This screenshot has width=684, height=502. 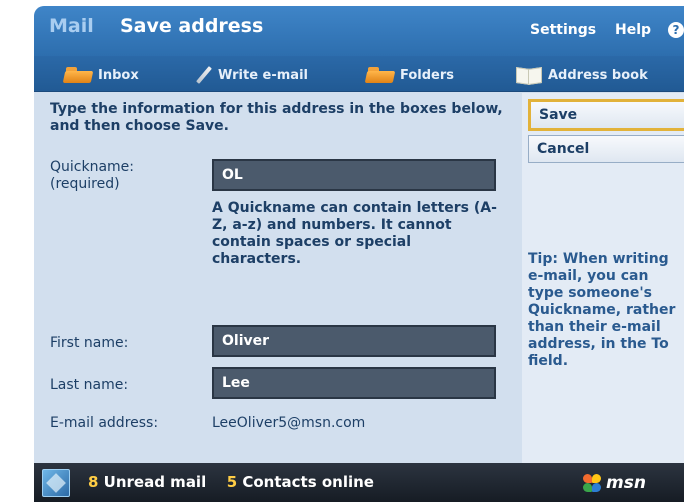 I want to click on nav-write-email: Write e-mail, so click(x=251, y=75).